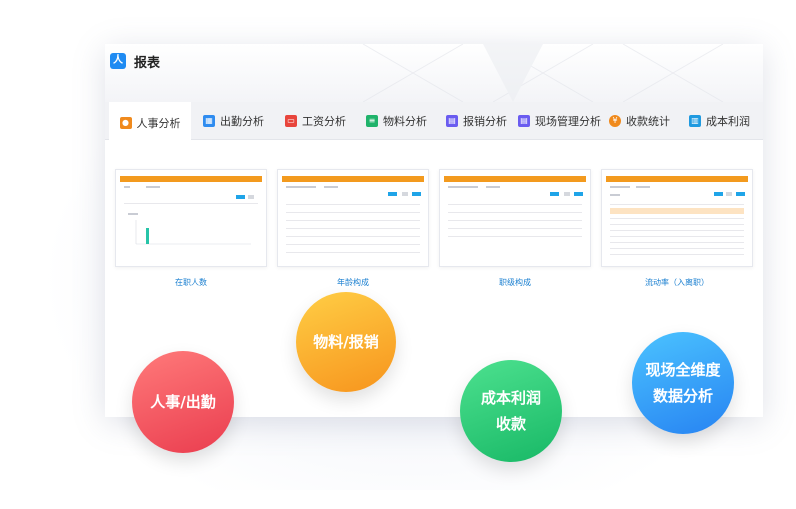  What do you see at coordinates (353, 282) in the screenshot?
I see `report-caption-age: 年龄构成` at bounding box center [353, 282].